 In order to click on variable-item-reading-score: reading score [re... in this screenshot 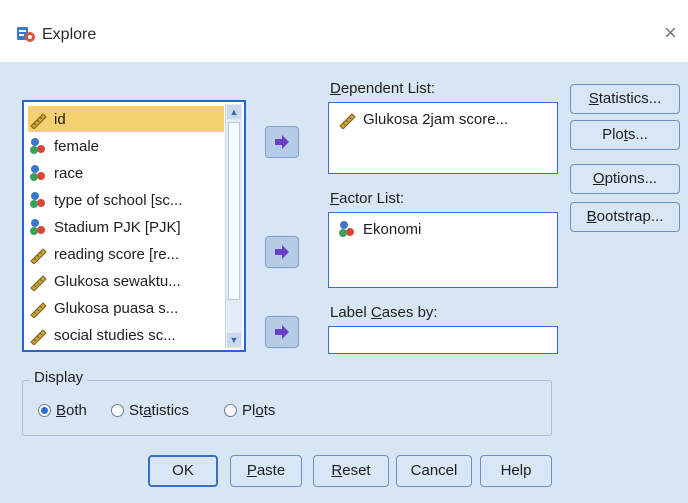, I will do `click(126, 254)`.